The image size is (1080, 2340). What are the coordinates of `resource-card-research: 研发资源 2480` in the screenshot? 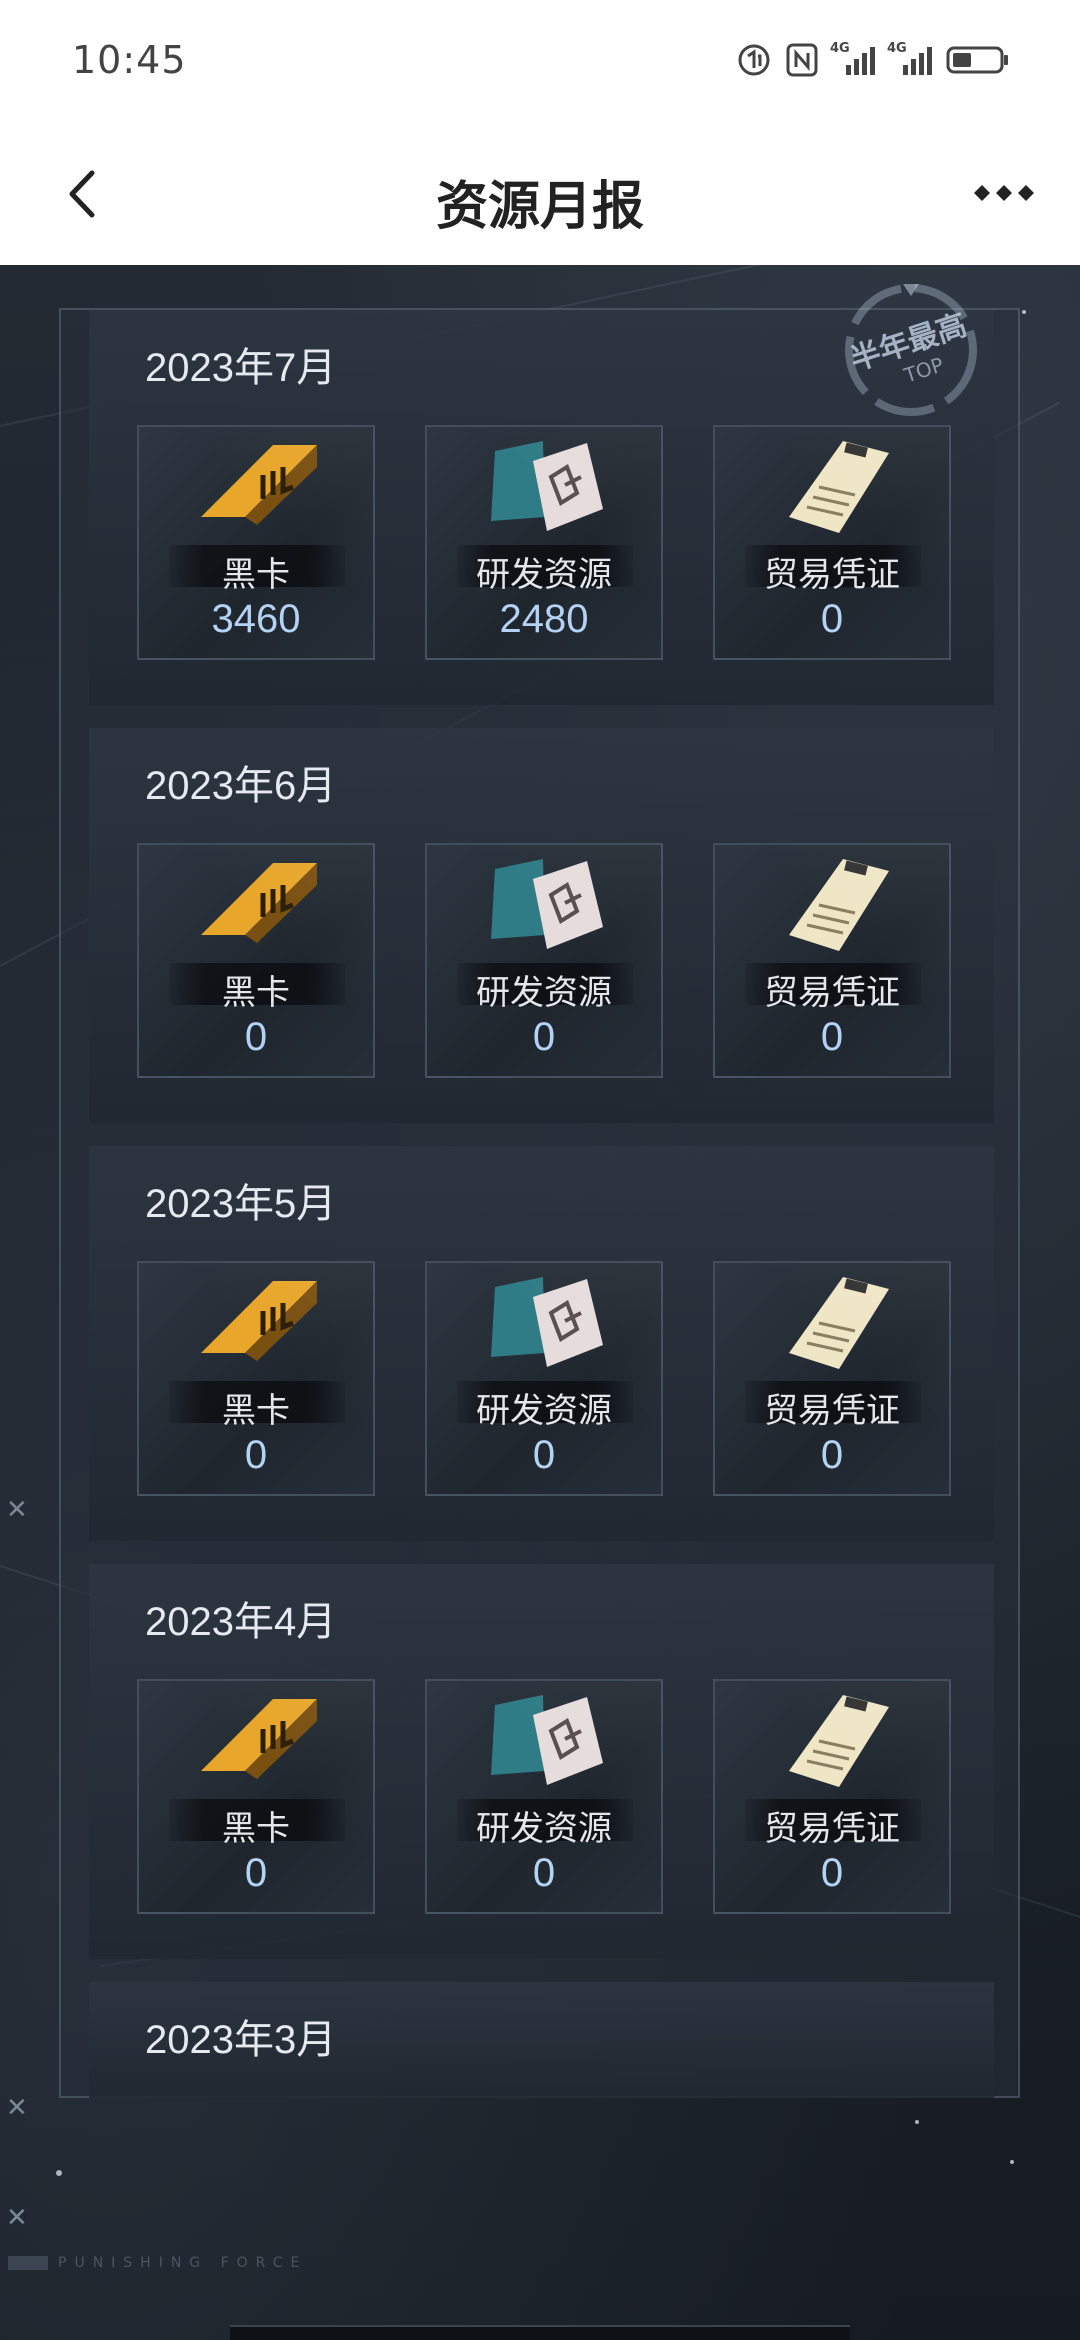 It's located at (544, 542).